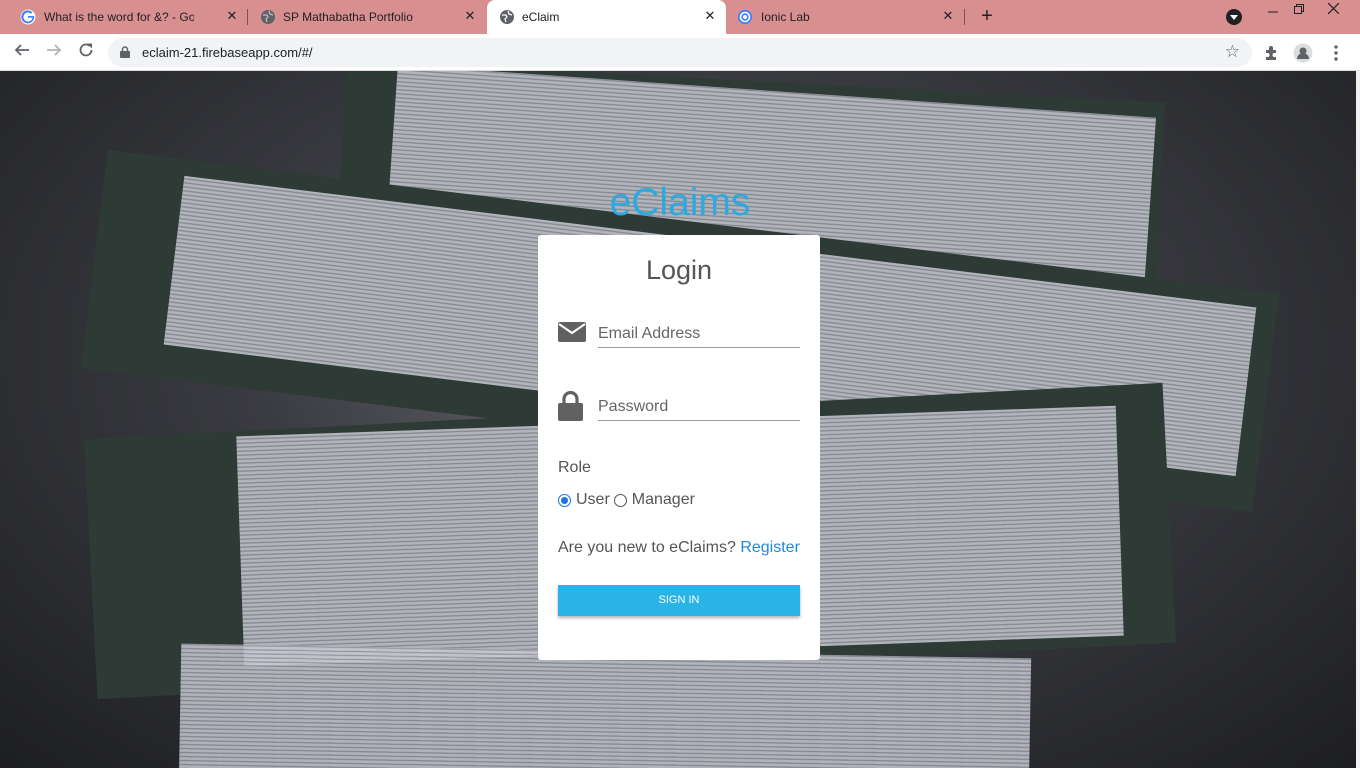 The height and width of the screenshot is (768, 1360). What do you see at coordinates (699, 334) in the screenshot?
I see `email-input` at bounding box center [699, 334].